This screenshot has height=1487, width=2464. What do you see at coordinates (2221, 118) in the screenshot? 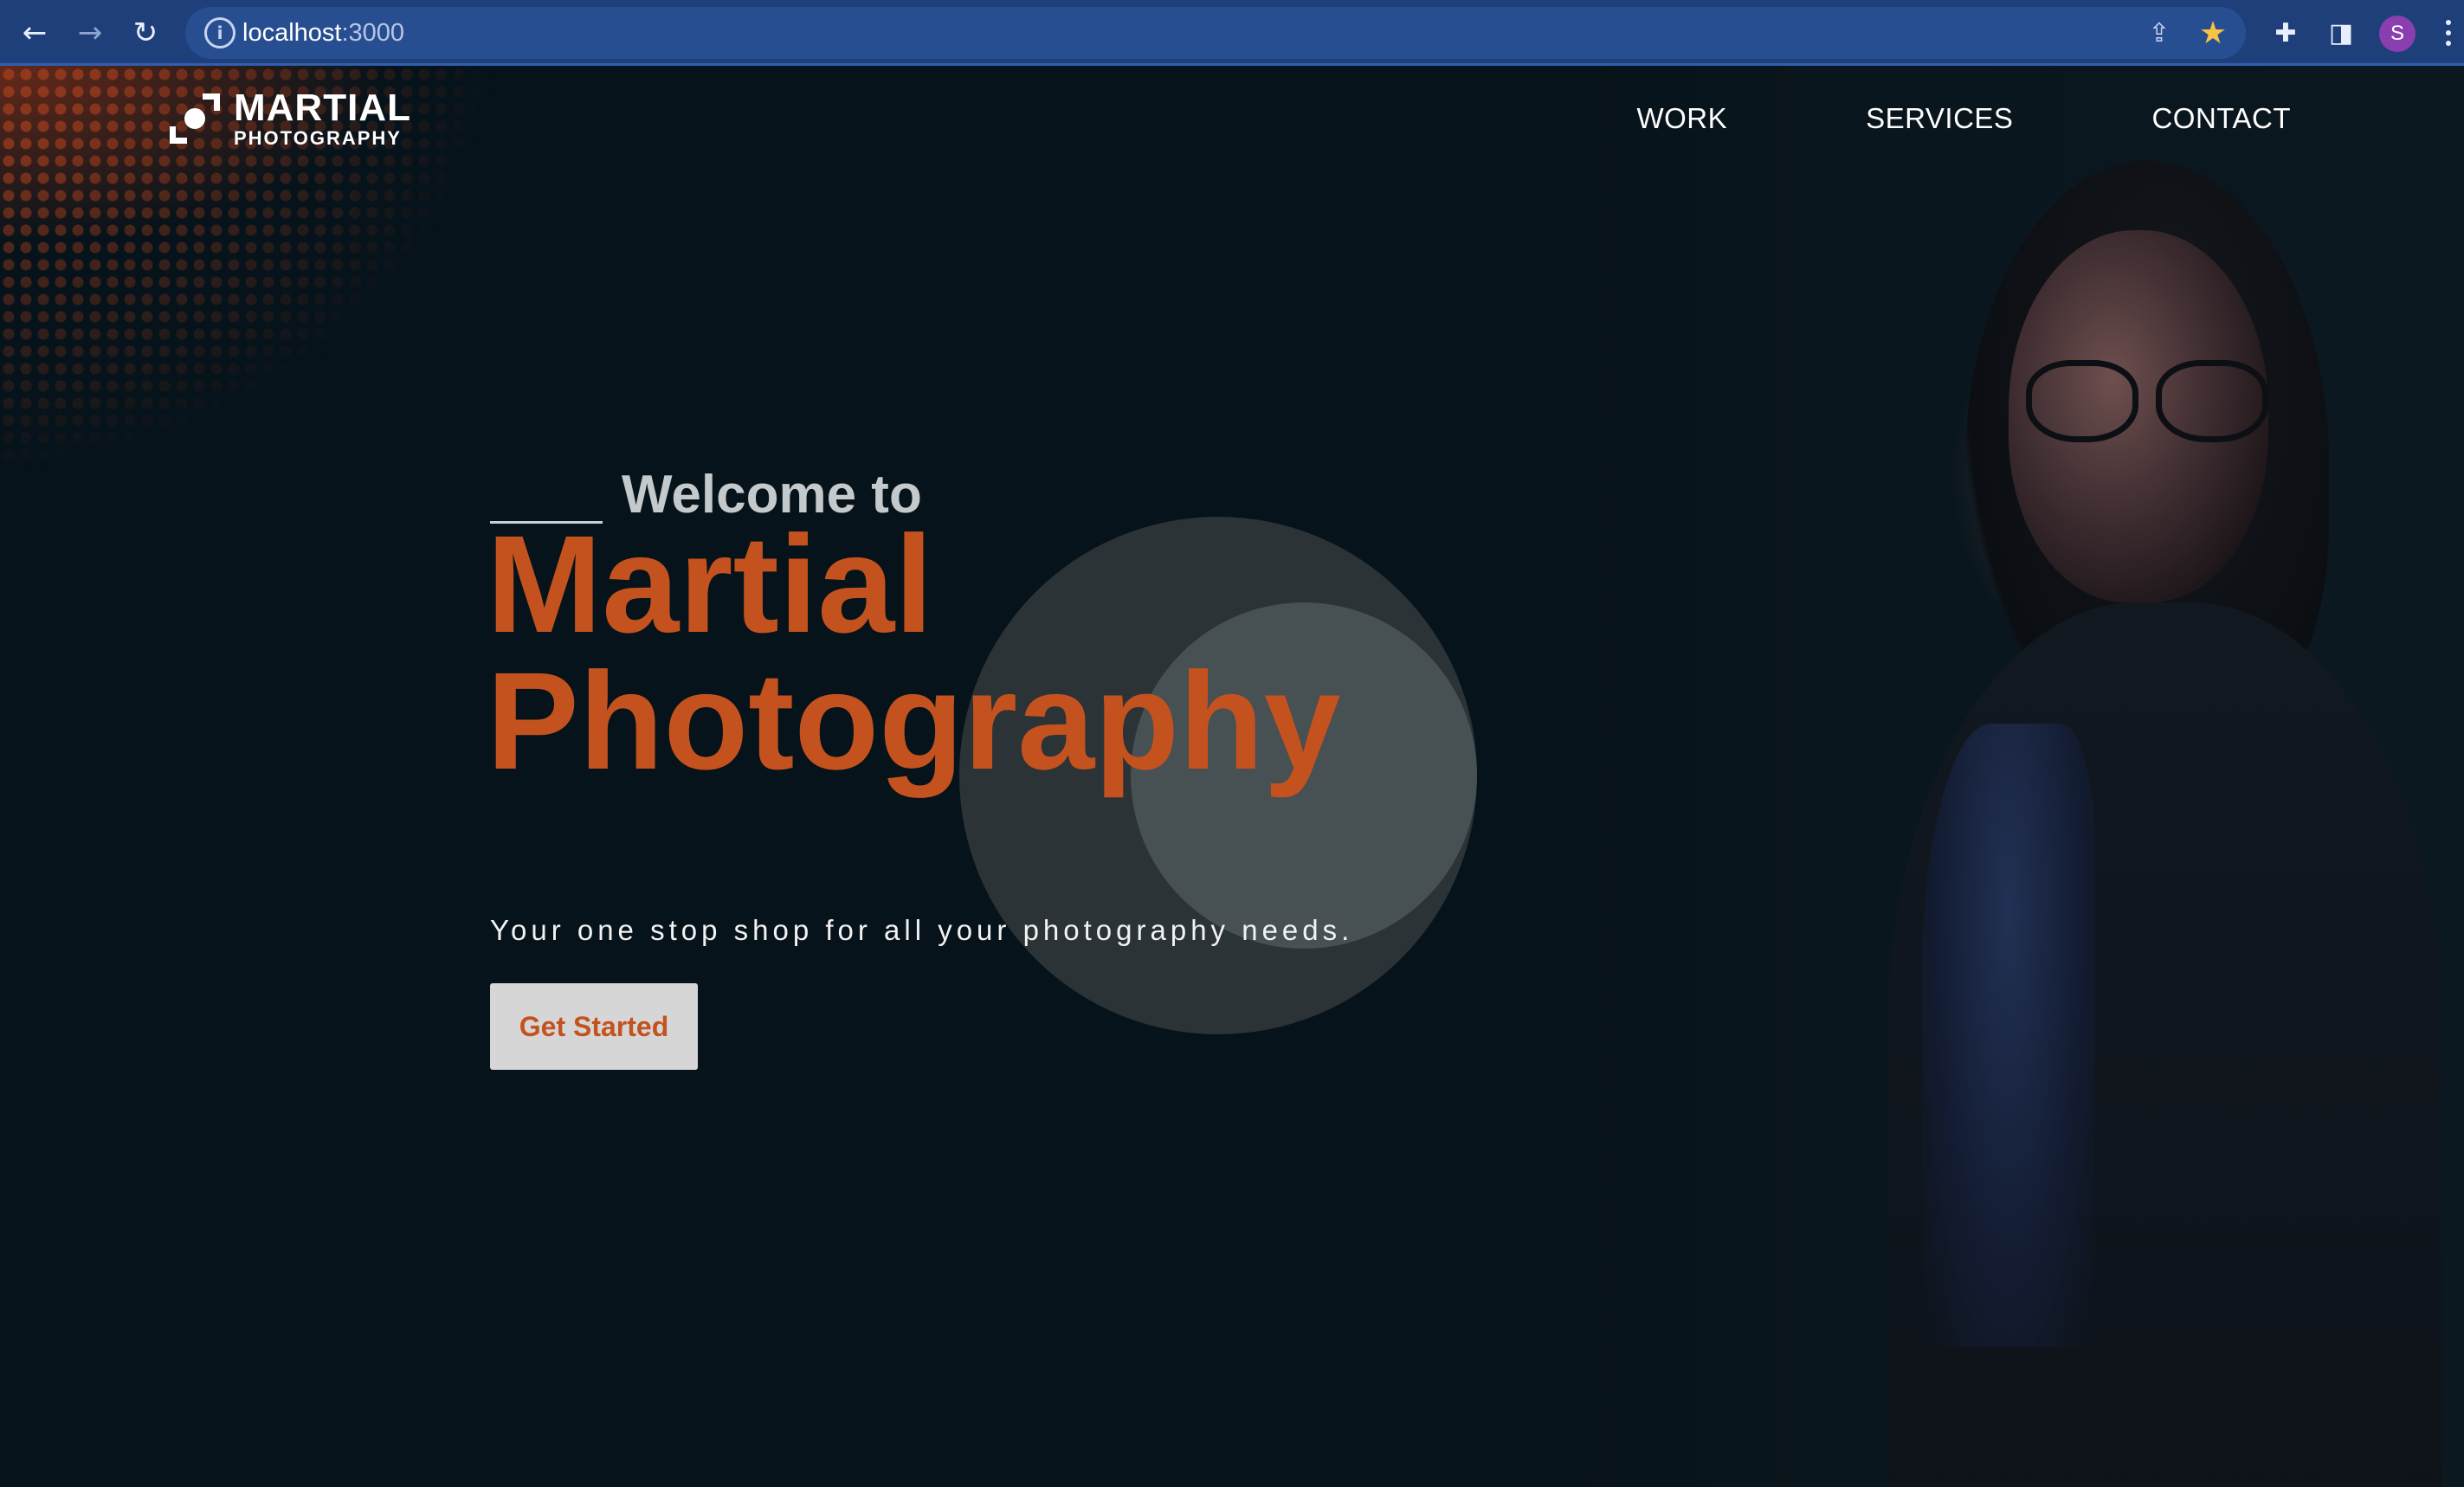
I see `nav-contact: CONTACT` at bounding box center [2221, 118].